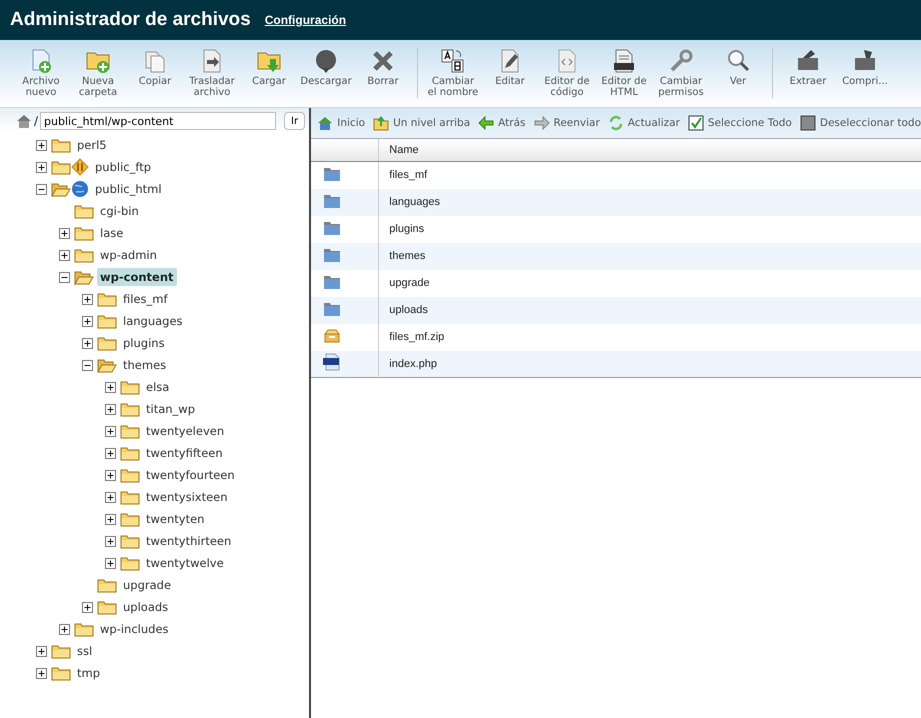  What do you see at coordinates (85, 651) in the screenshot?
I see `folder-name: ssl` at bounding box center [85, 651].